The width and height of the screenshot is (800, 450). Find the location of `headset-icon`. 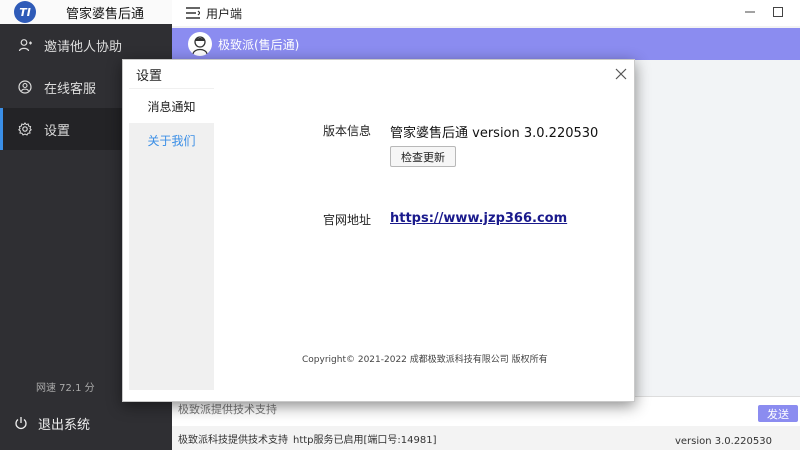

headset-icon is located at coordinates (25, 87).